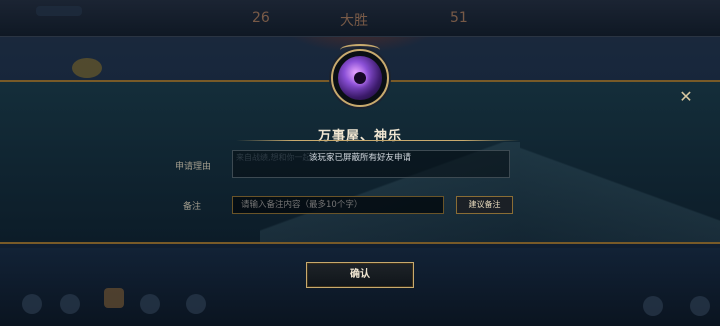 This screenshot has width=720, height=326. What do you see at coordinates (359, 158) in the screenshot?
I see `blocked-notice: 该玩家已屏蔽所有好友申请` at bounding box center [359, 158].